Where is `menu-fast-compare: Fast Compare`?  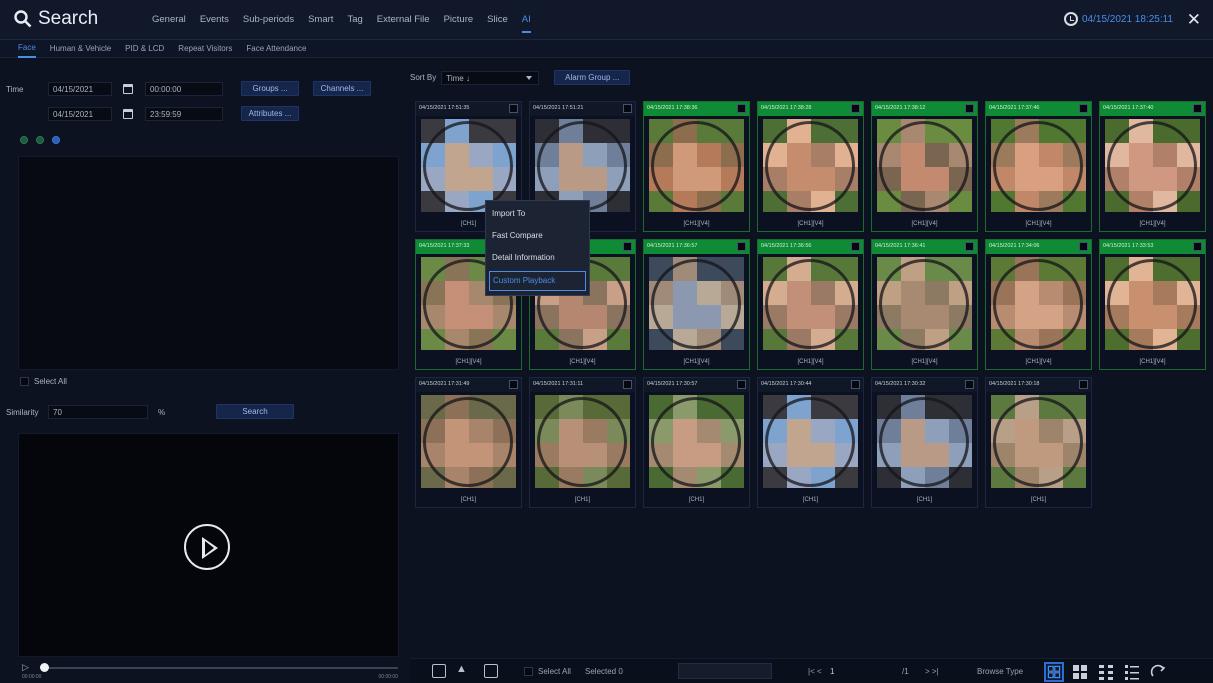
menu-fast-compare: Fast Compare is located at coordinates (537, 236).